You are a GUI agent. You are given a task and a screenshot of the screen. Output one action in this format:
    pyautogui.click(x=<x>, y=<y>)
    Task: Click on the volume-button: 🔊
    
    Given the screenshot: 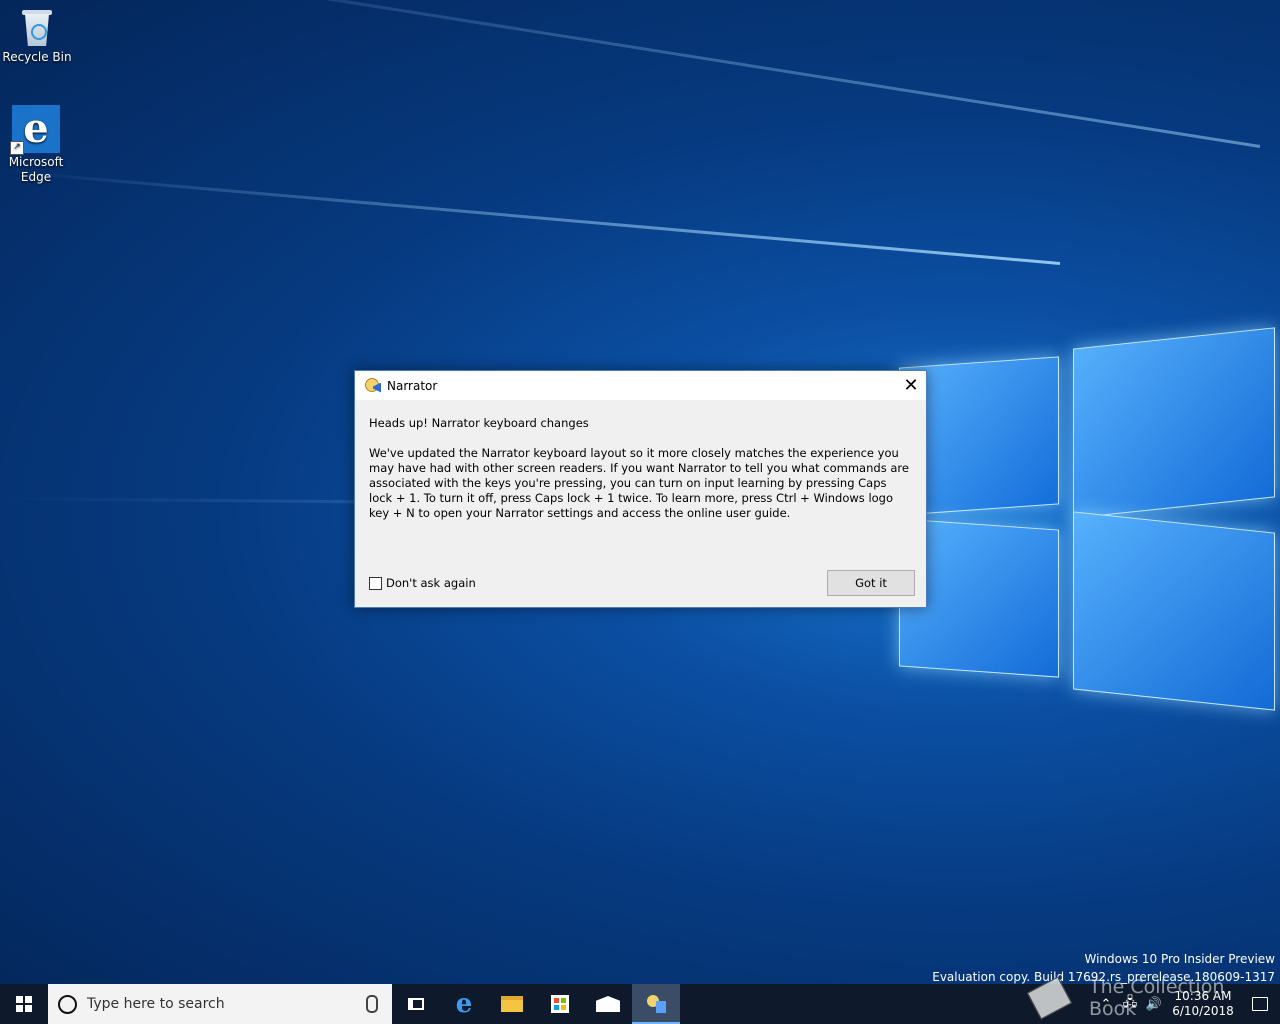 What is the action you would take?
    pyautogui.click(x=1154, y=1004)
    